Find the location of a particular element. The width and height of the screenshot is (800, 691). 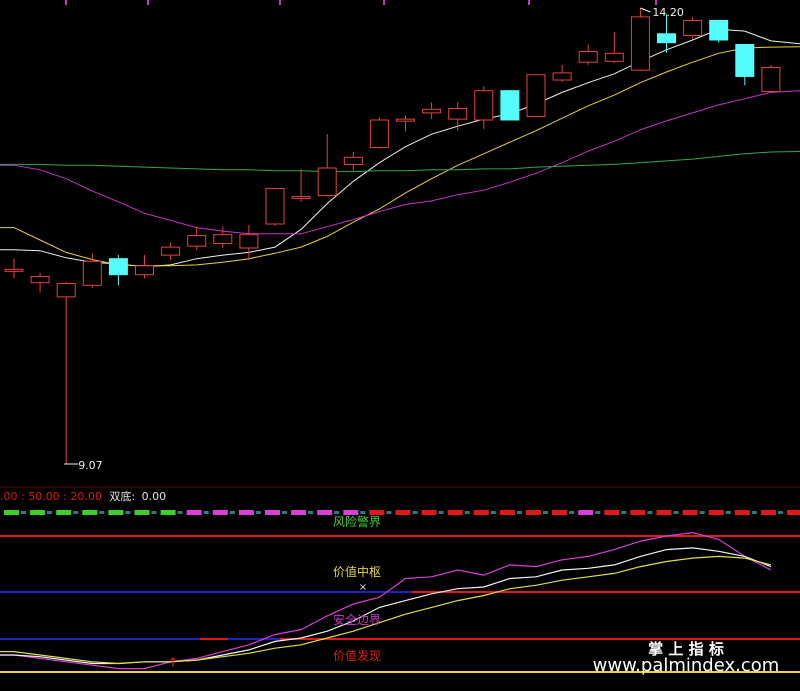

header-label: 双底: is located at coordinates (122, 496).